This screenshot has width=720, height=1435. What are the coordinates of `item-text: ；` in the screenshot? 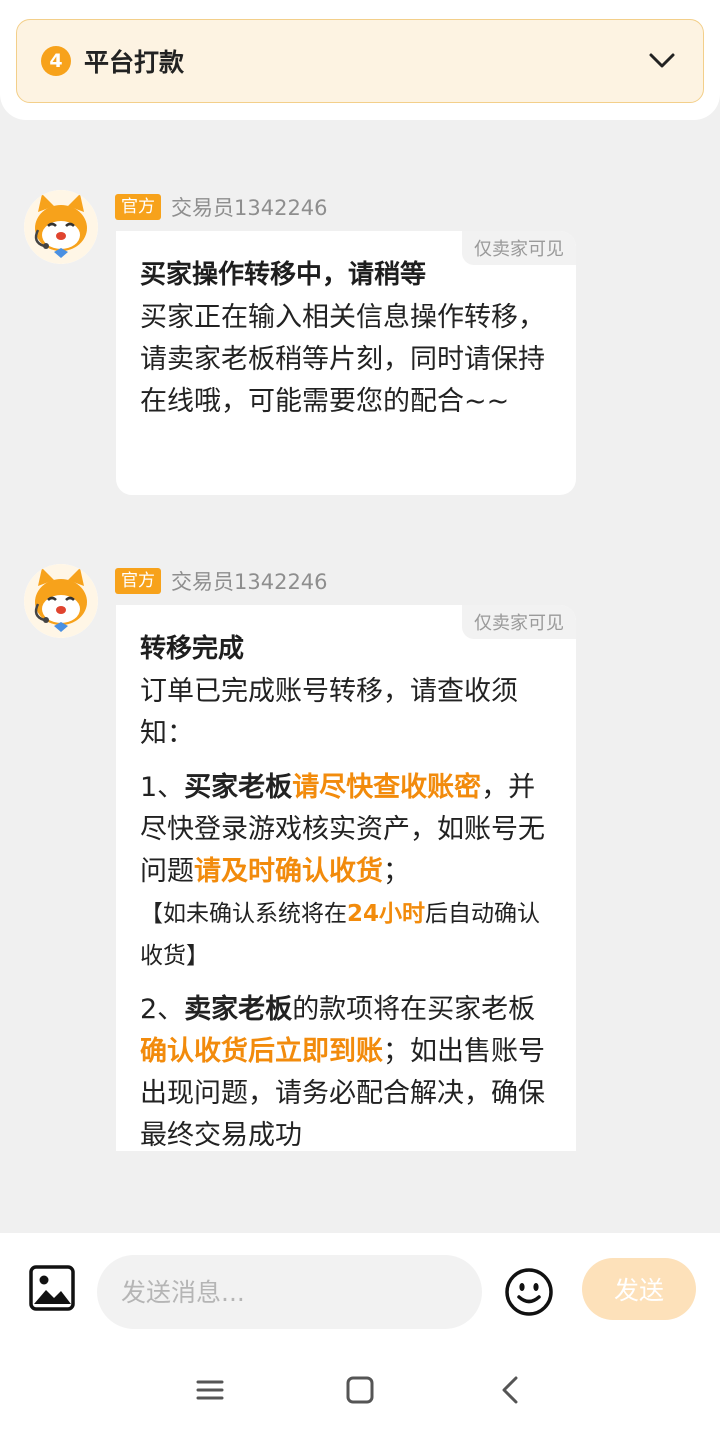 It's located at (396, 871).